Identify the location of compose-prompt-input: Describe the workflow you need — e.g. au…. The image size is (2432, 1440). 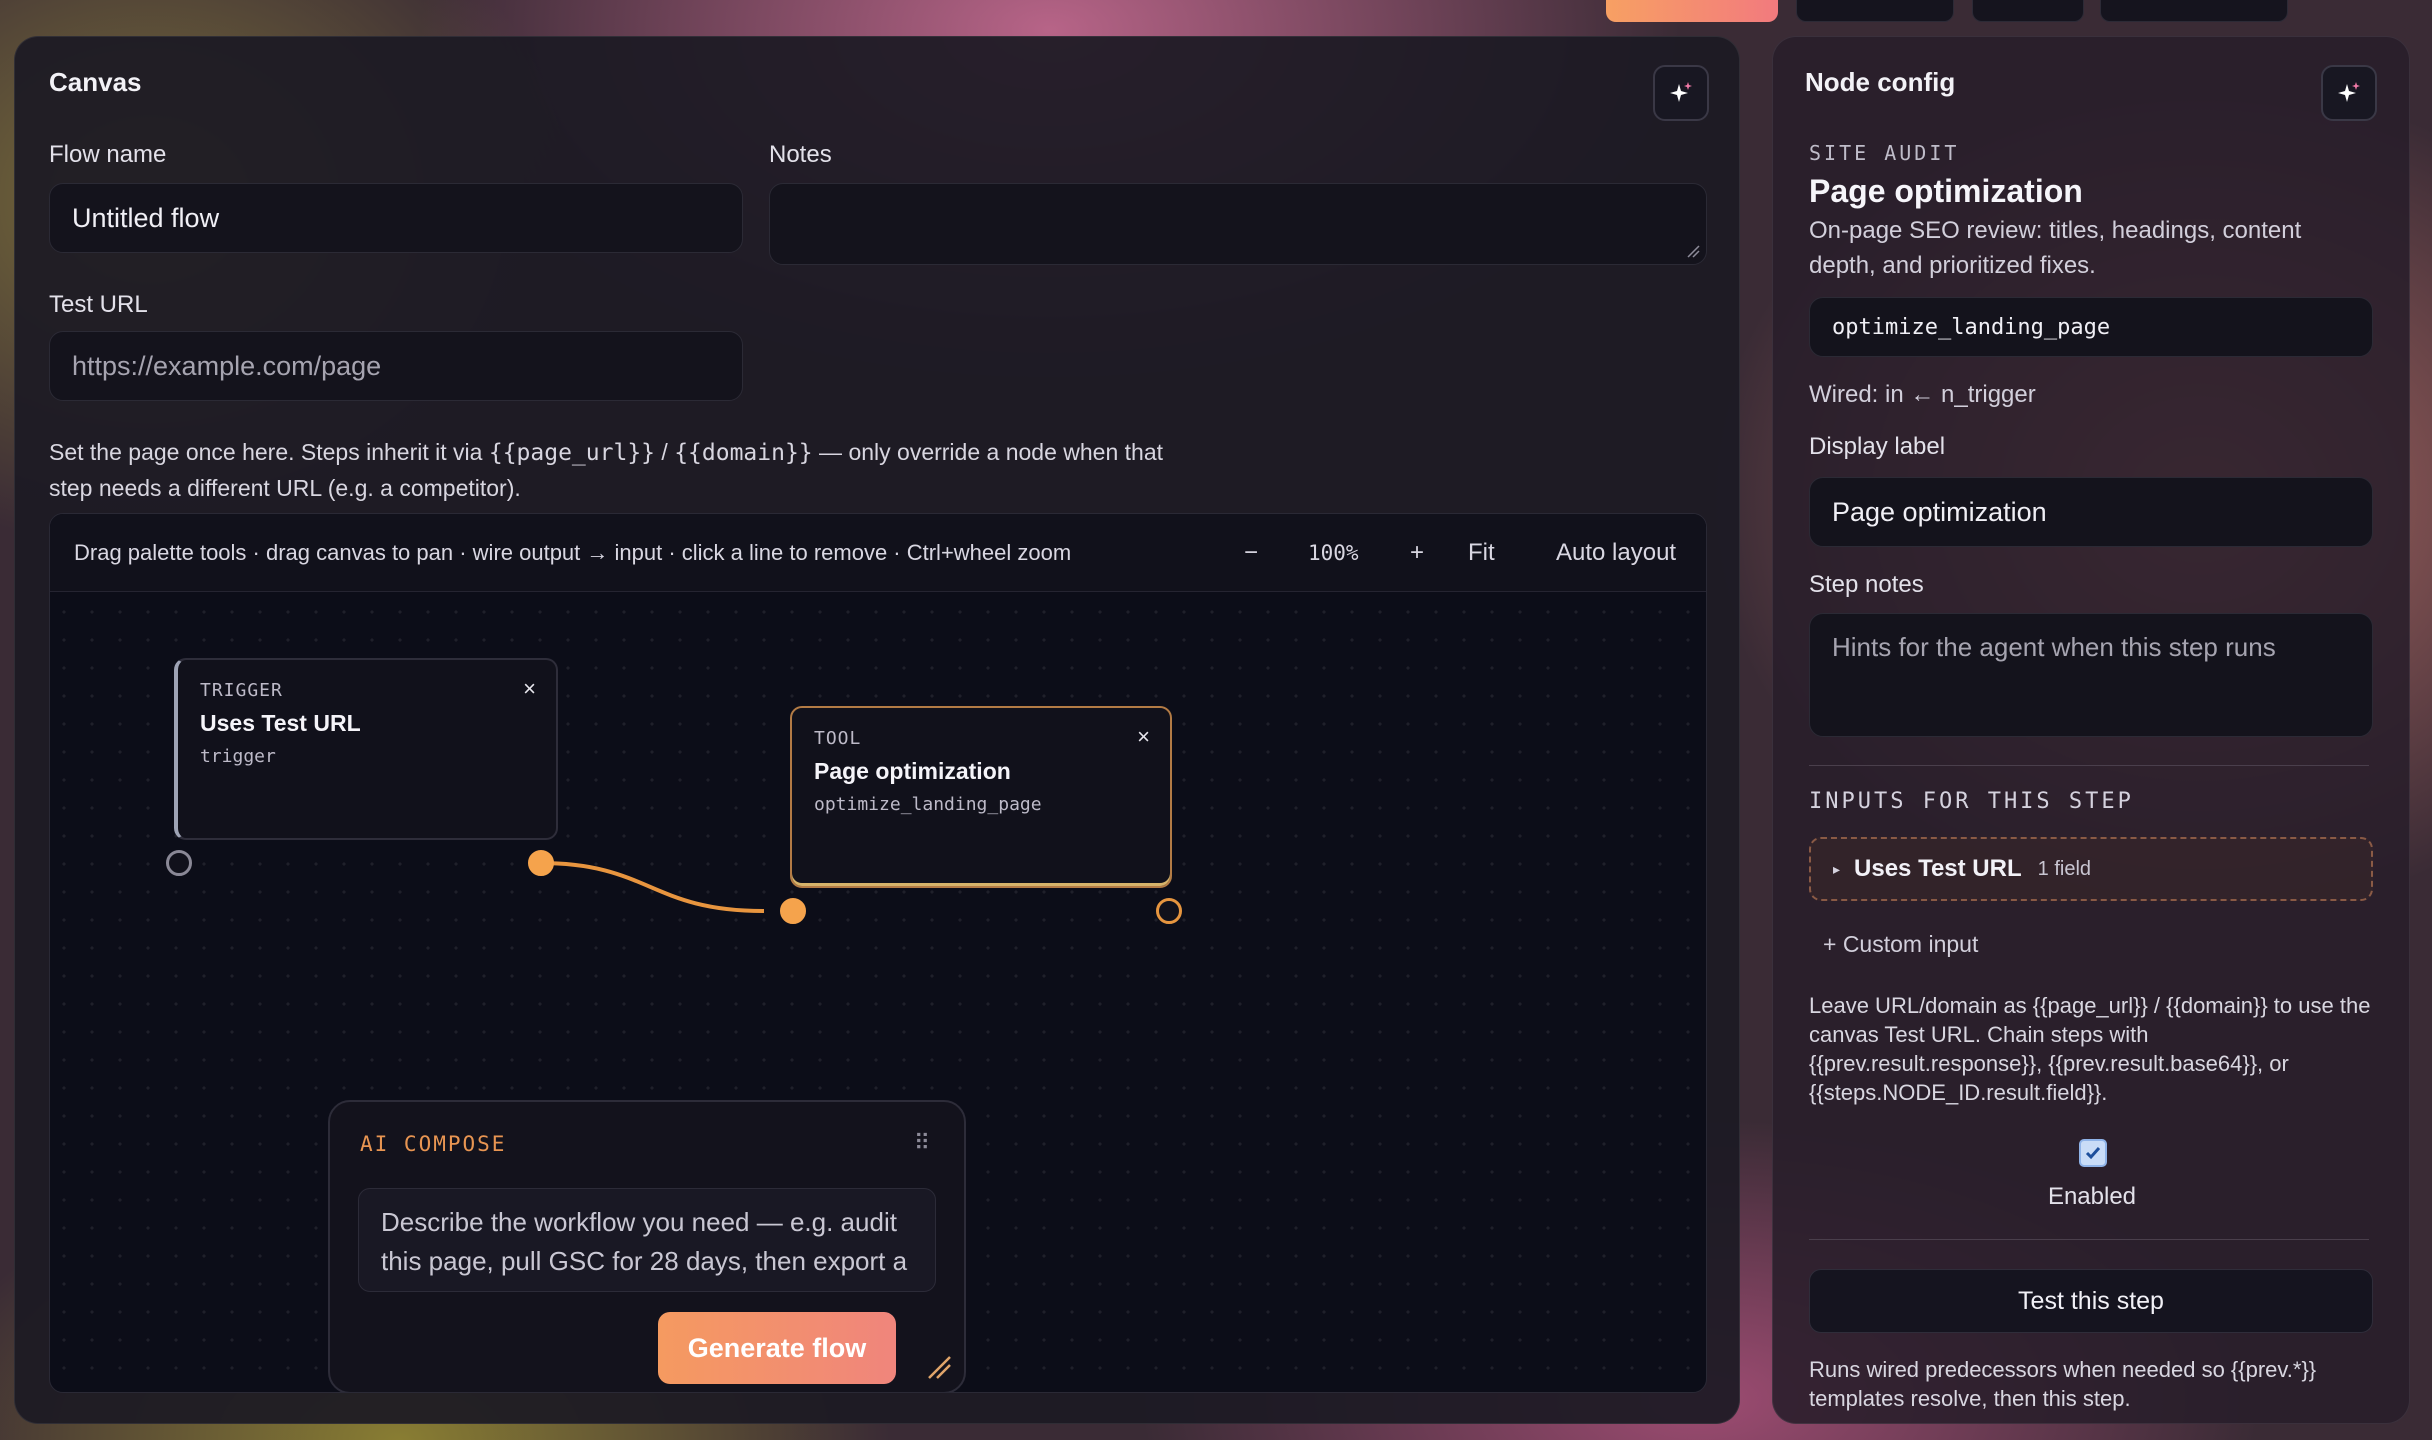
(647, 1240).